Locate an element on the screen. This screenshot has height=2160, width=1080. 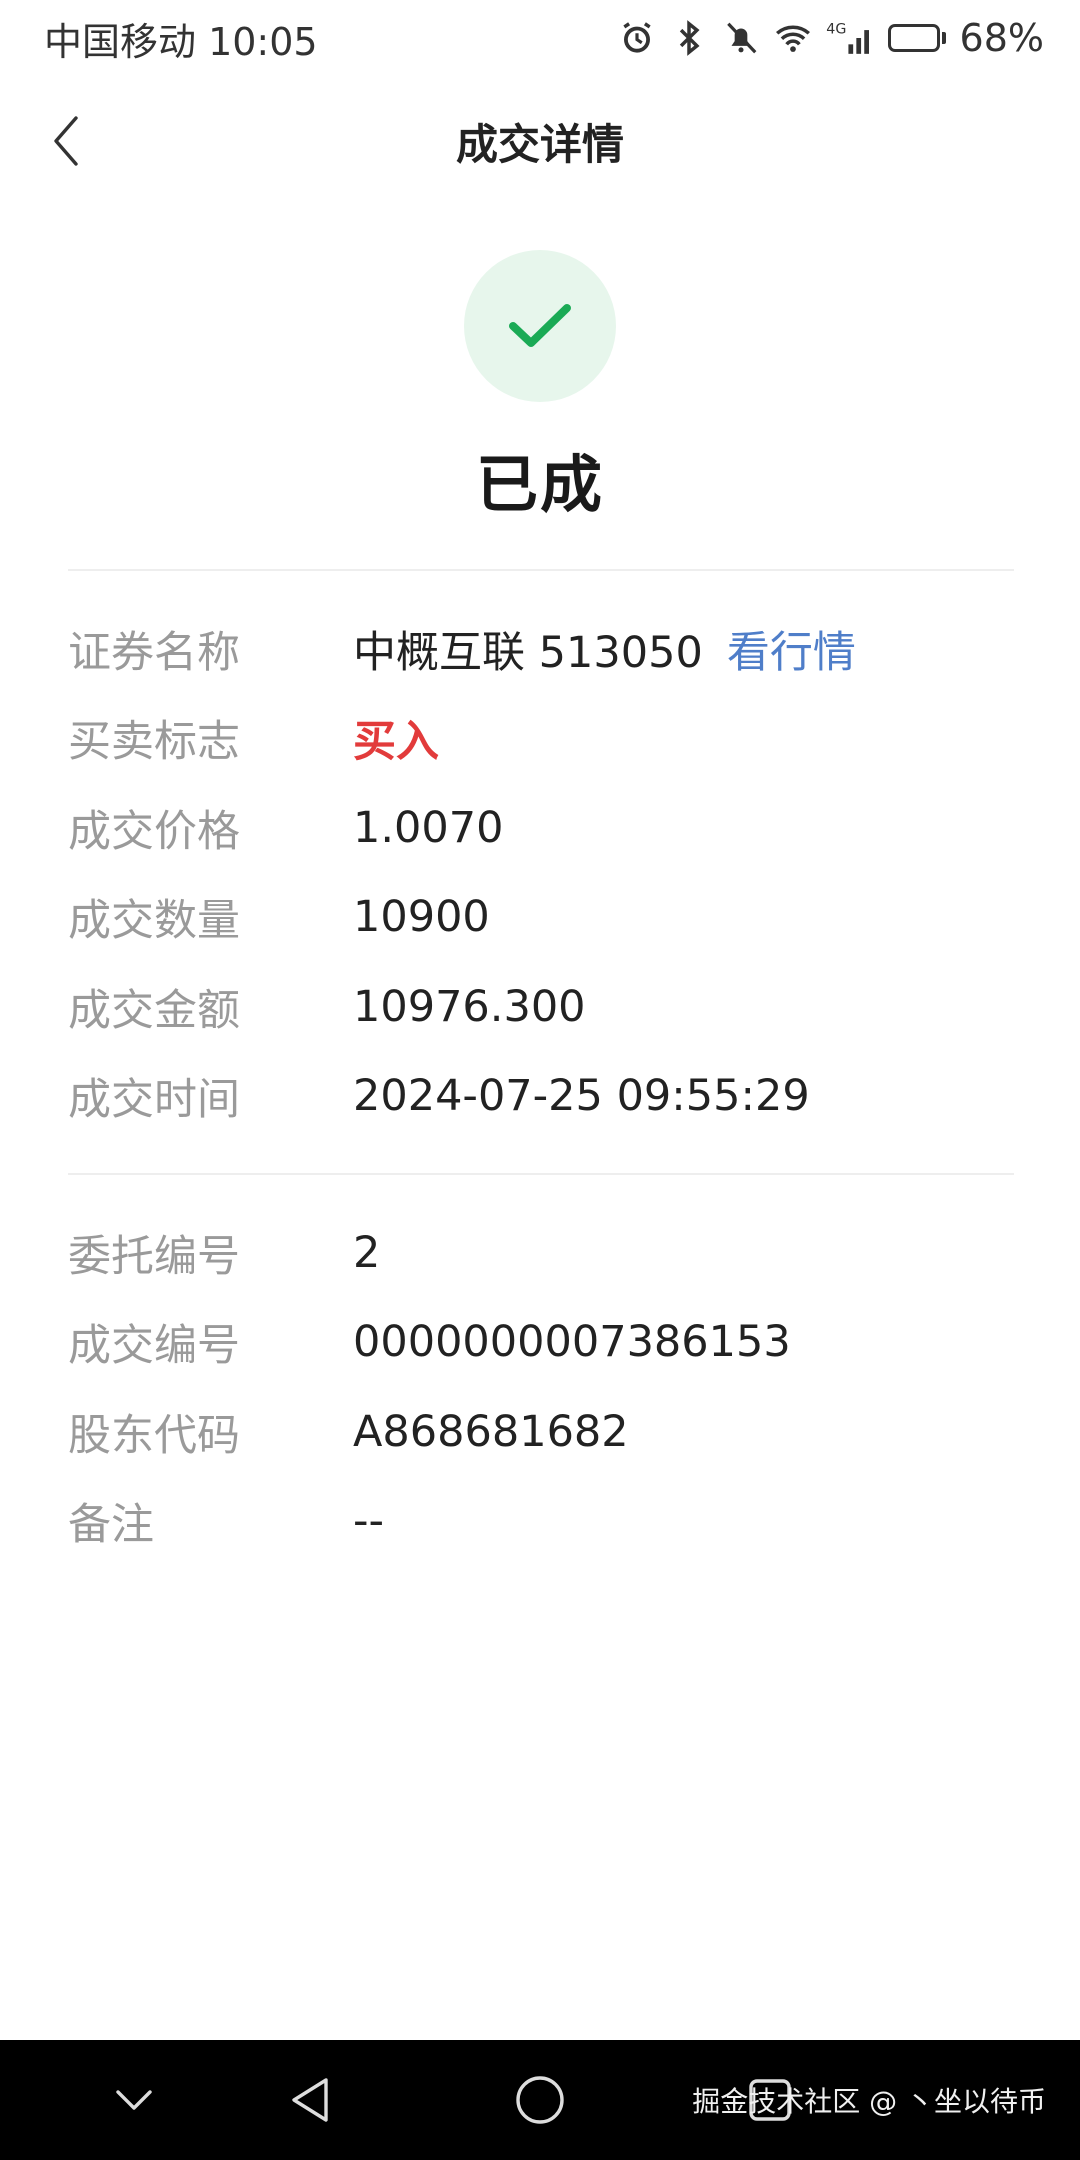
detail-row-trade-no: 成交编号 0000000007386153 is located at coordinates (541, 1343).